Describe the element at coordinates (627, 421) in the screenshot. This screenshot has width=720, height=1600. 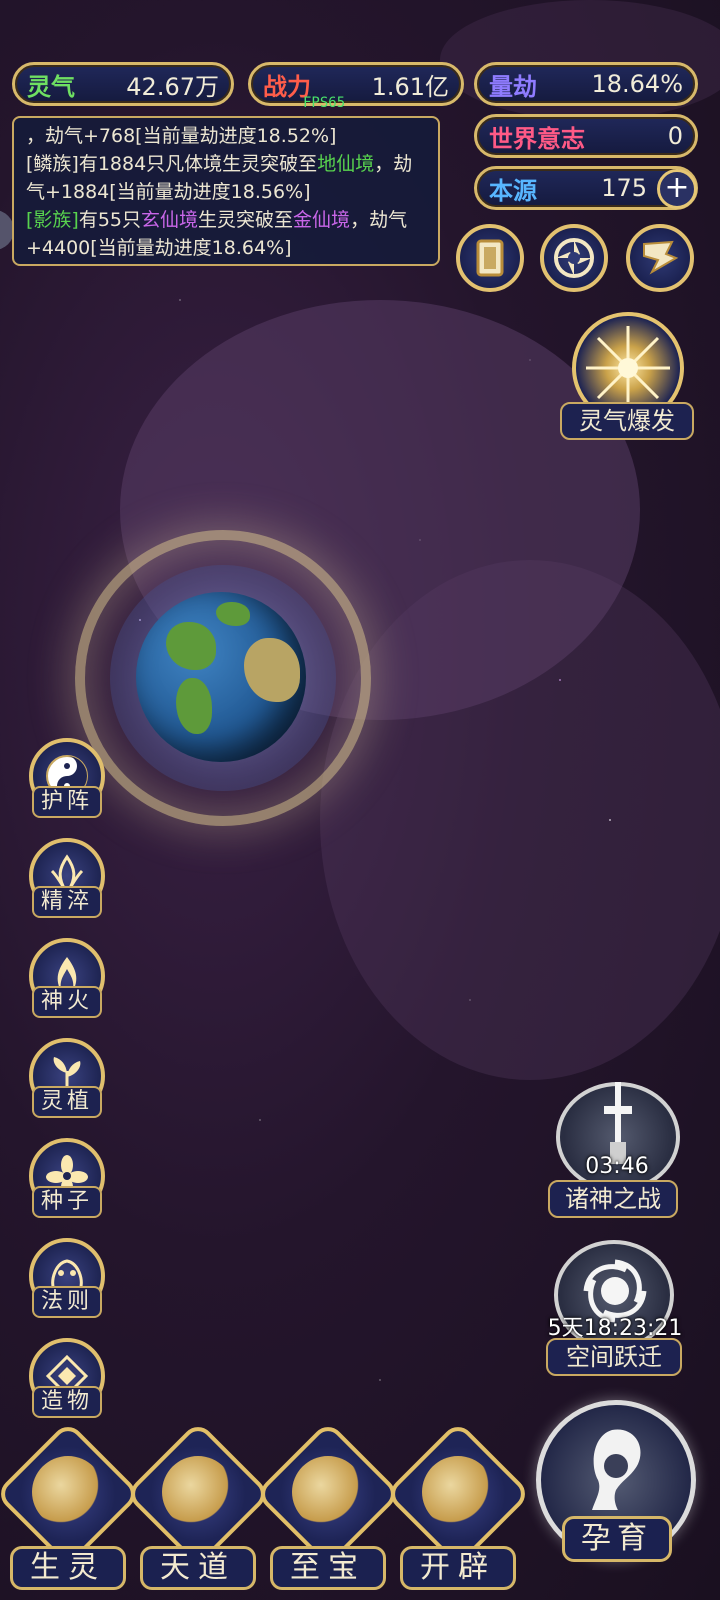
I see `lingqi-burst-label: 灵气爆发` at that location.